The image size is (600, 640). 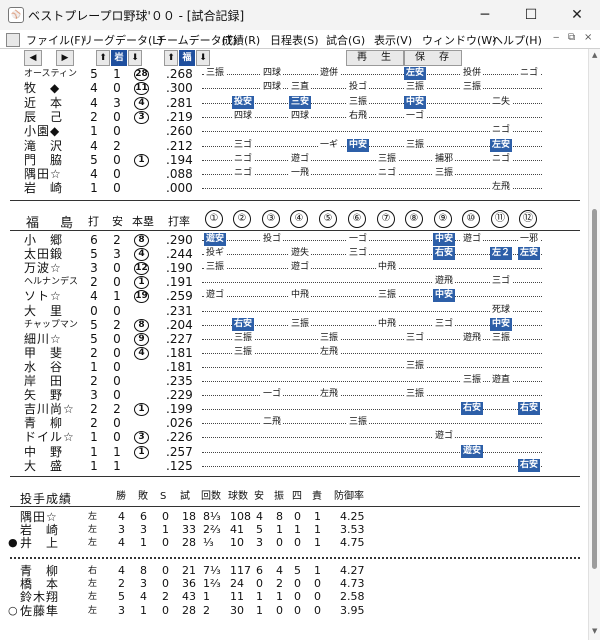 What do you see at coordinates (189, 610) in the screenshot?
I see `pitching-g: 28` at bounding box center [189, 610].